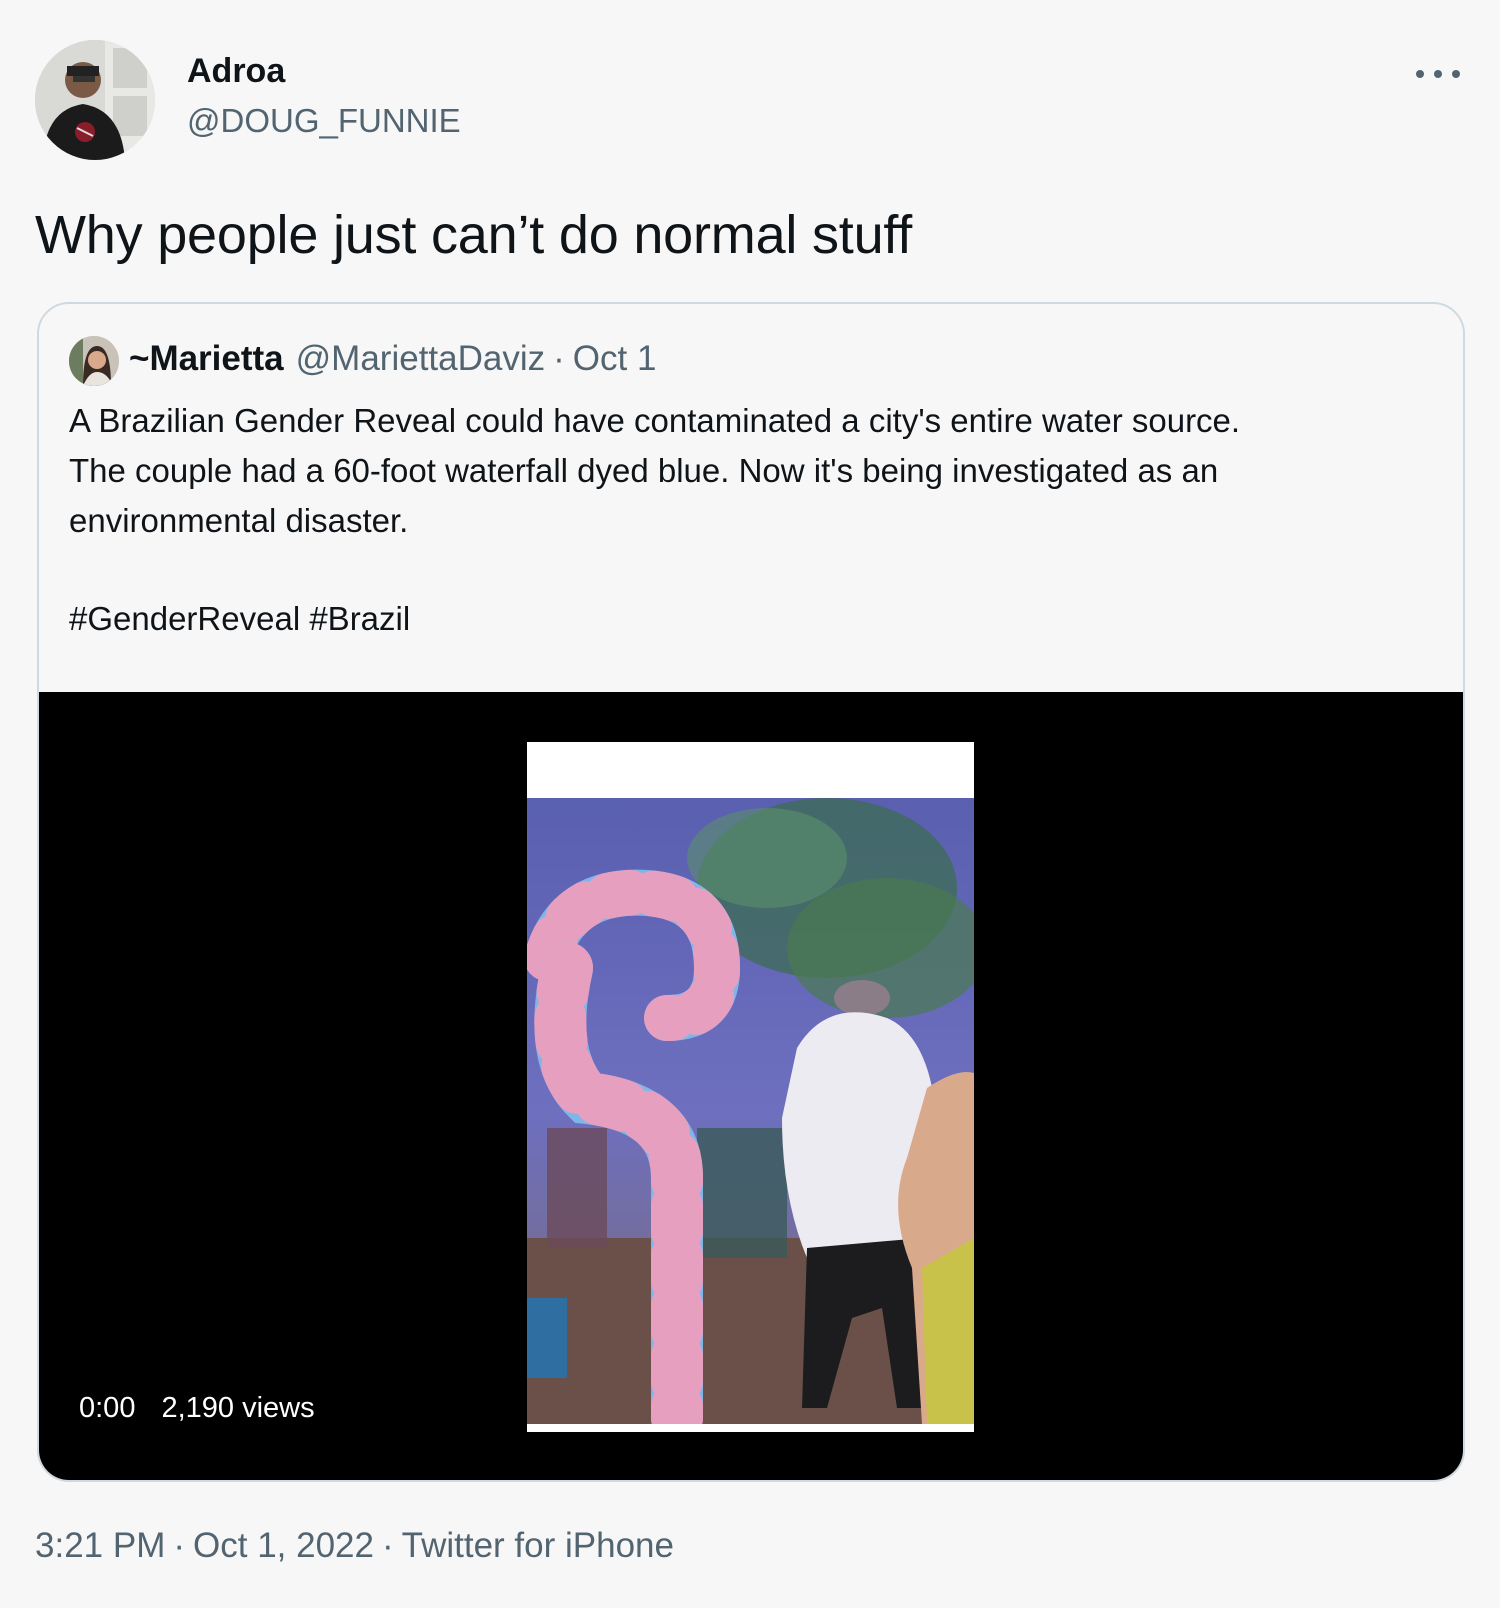 The height and width of the screenshot is (1608, 1500). Describe the element at coordinates (236, 71) in the screenshot. I see `author-display-name: Adroa` at that location.